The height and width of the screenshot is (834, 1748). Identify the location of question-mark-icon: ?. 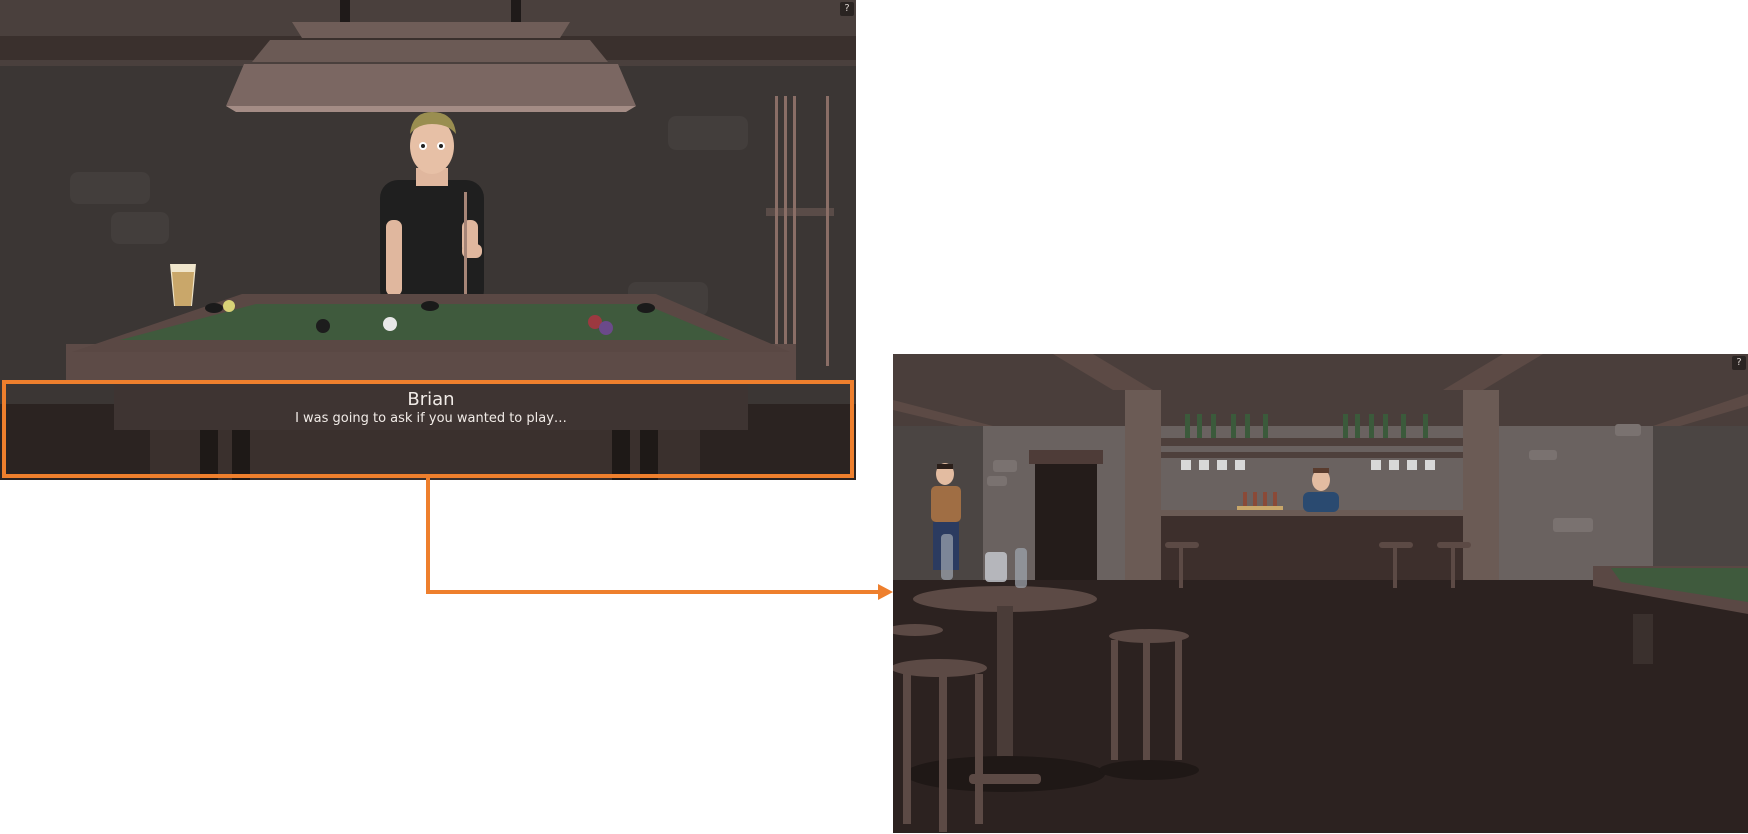
(1739, 362).